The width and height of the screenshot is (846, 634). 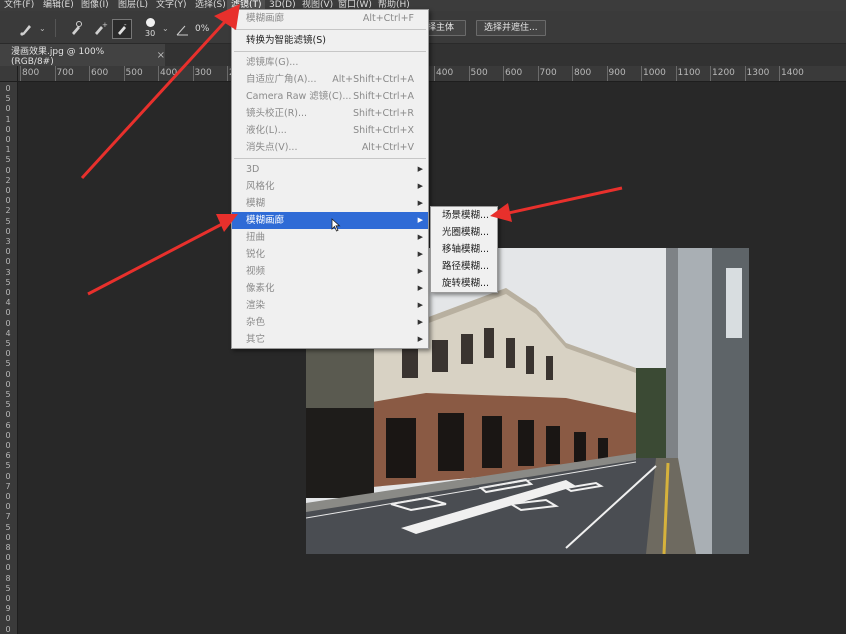 I want to click on add-selection-brush-icon: +, so click(x=99, y=29).